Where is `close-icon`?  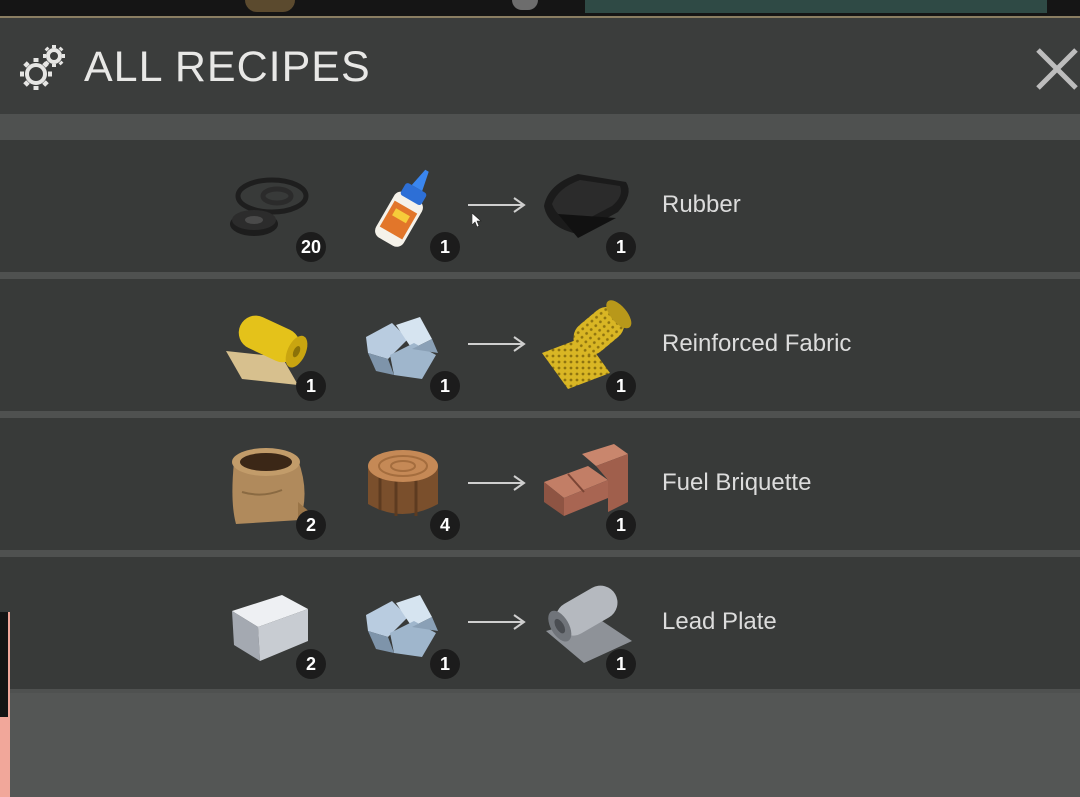 close-icon is located at coordinates (1055, 67).